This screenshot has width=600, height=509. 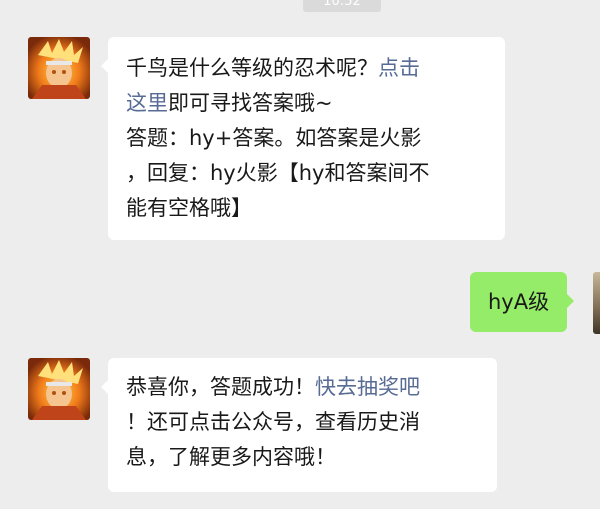 I want to click on message-text: 即可寻找答案哦~, so click(x=250, y=103).